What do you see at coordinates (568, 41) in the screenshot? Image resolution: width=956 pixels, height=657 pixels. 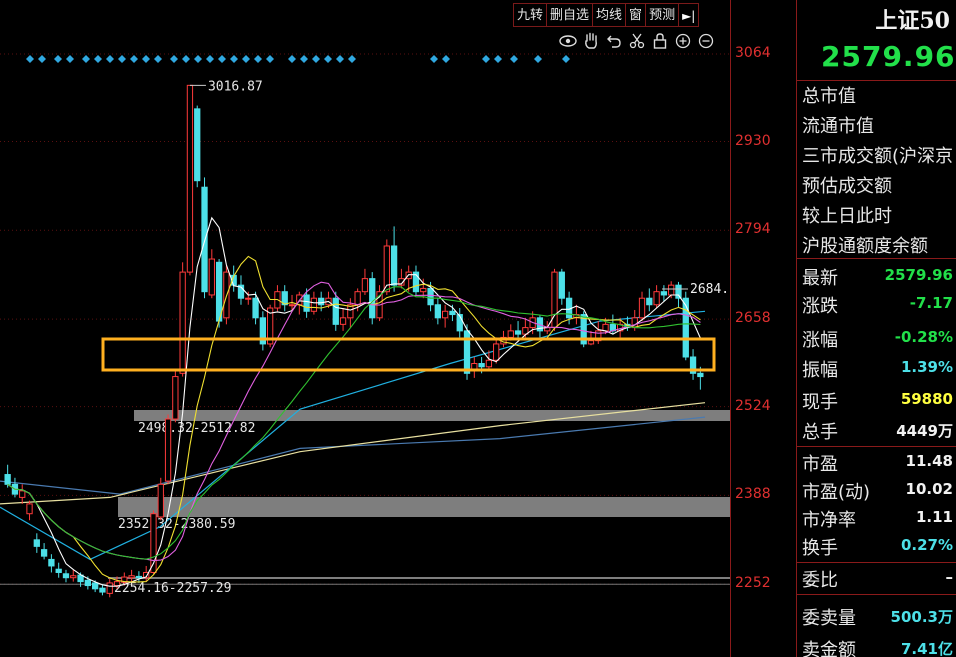 I see `eye-icon` at bounding box center [568, 41].